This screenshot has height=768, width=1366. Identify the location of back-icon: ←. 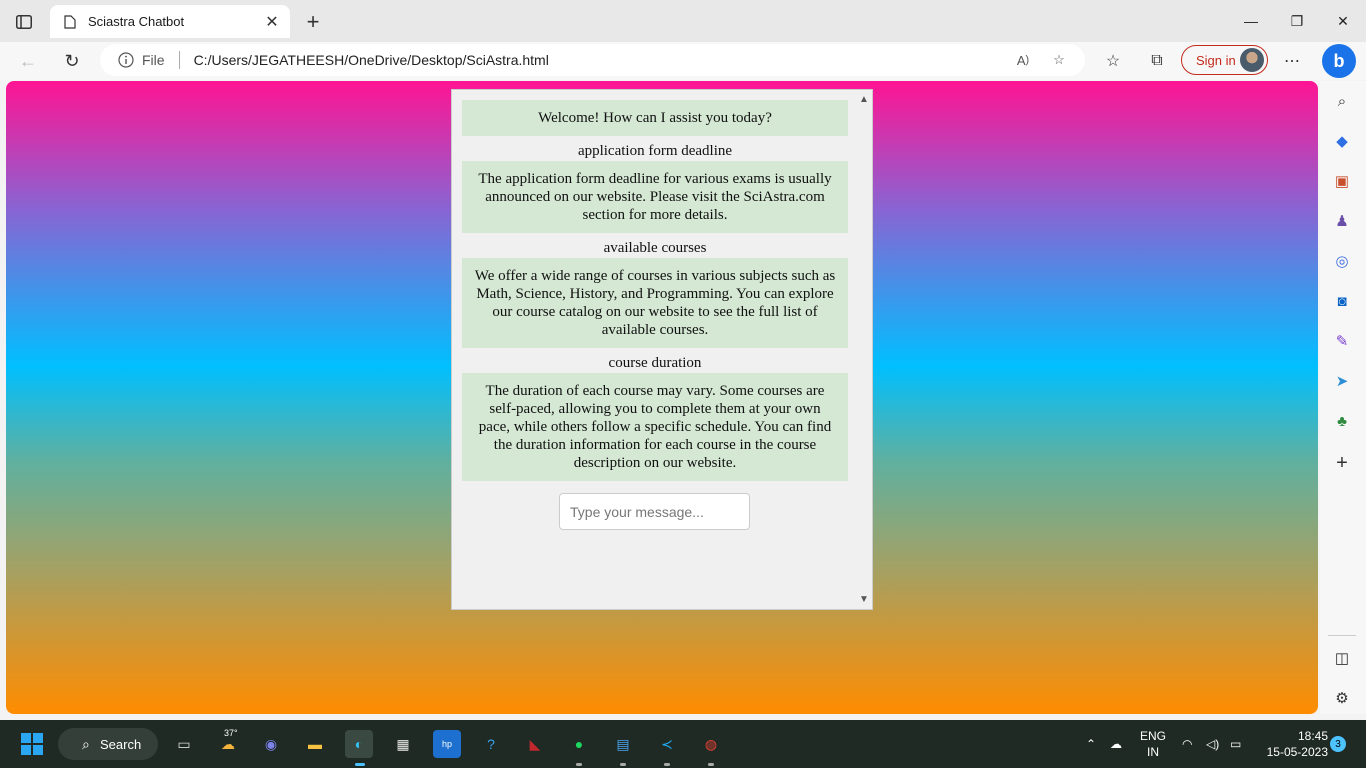
(28, 61).